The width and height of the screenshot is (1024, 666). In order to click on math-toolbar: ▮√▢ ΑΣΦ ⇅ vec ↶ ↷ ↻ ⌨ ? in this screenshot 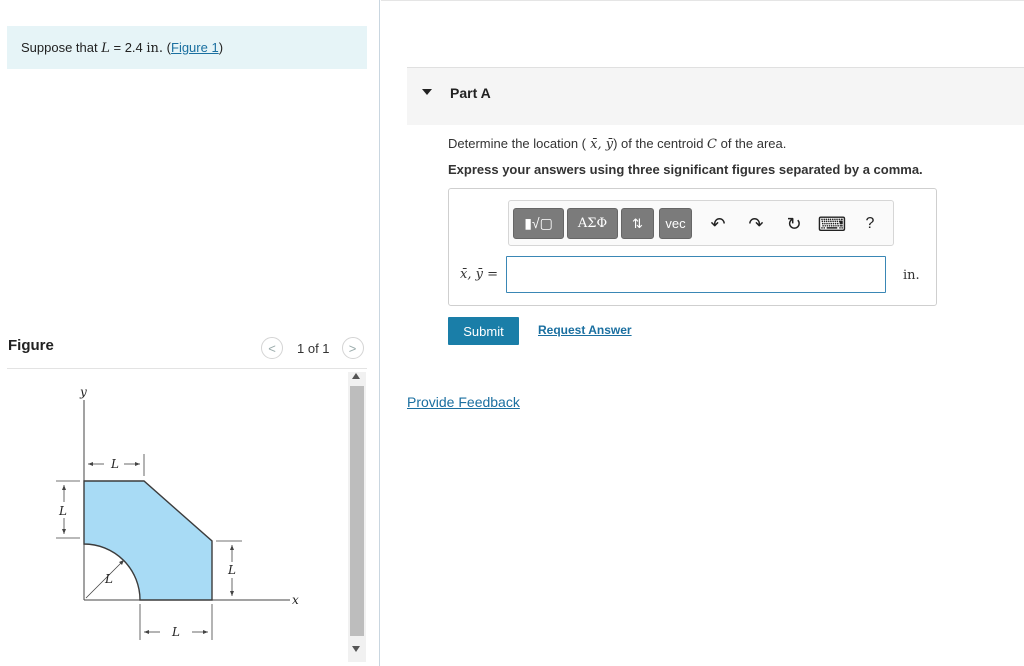, I will do `click(701, 223)`.